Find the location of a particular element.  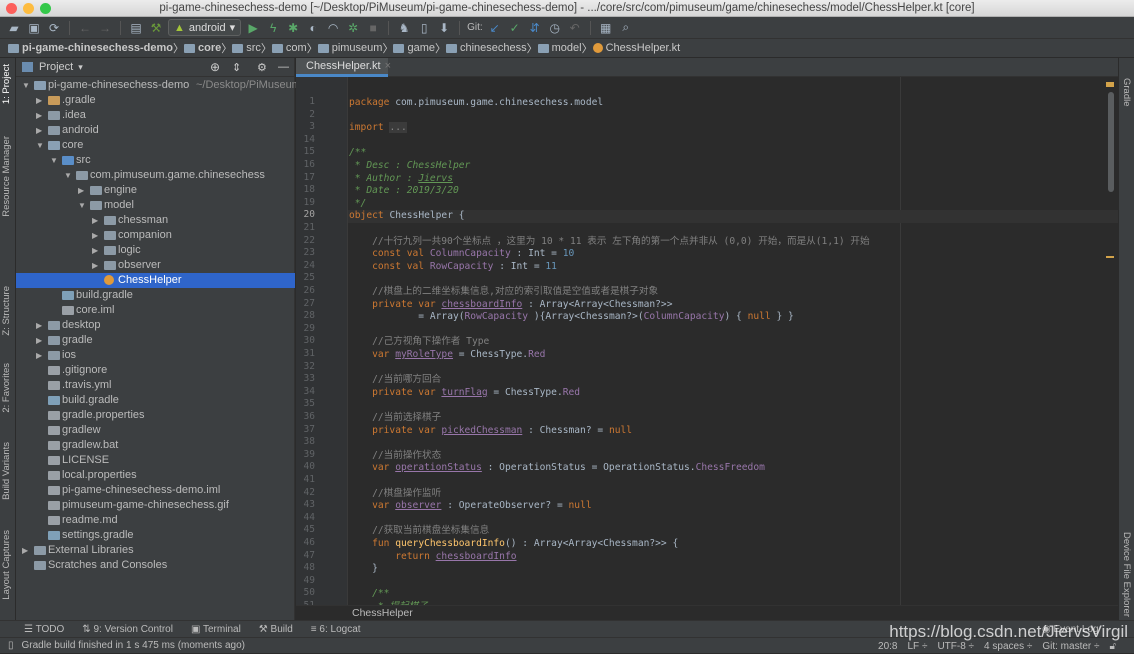

code-line: const val RowCapacity : Int = 11 is located at coordinates (453, 267).